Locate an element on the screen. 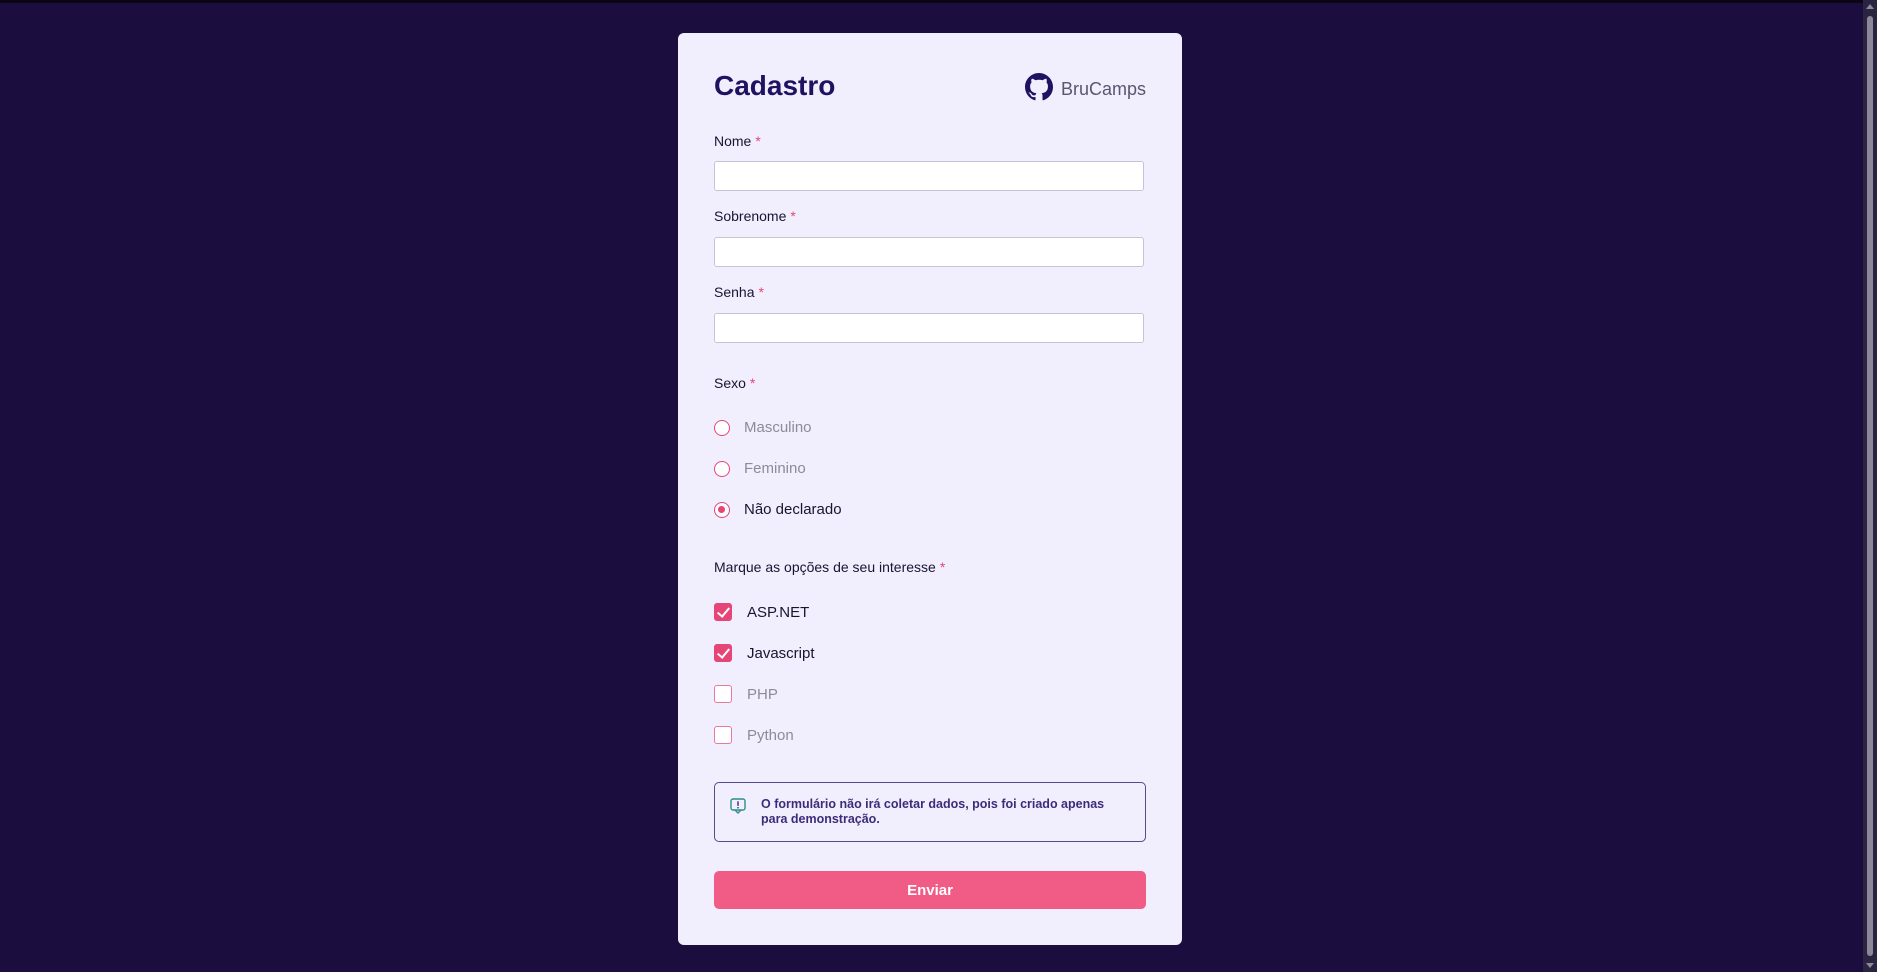 Image resolution: width=1877 pixels, height=972 pixels. checkbox-option: ASP.NET is located at coordinates (761, 612).